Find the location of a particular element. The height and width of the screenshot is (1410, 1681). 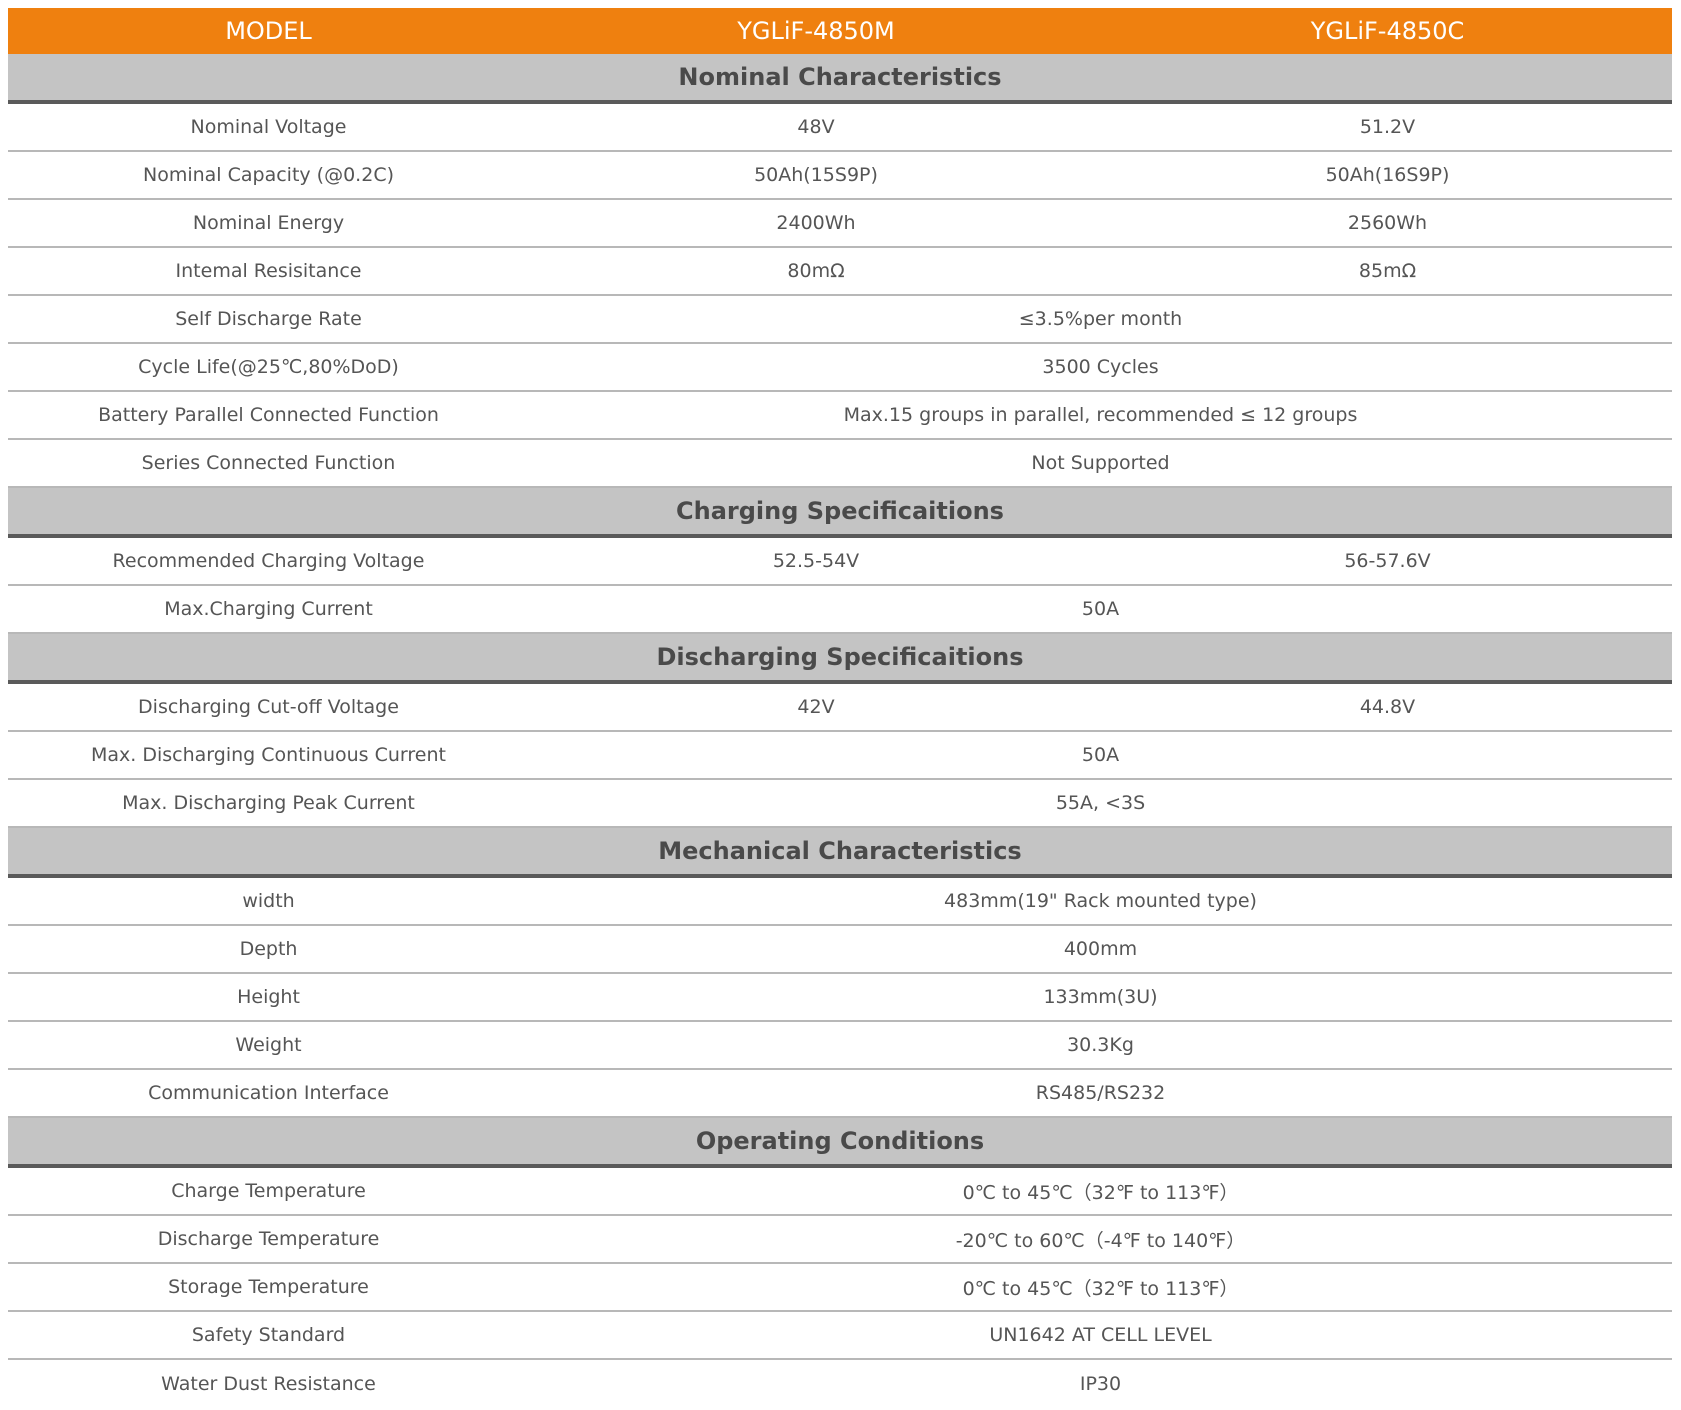

spec-value-shared: 3500 Cycles is located at coordinates (1100, 367).